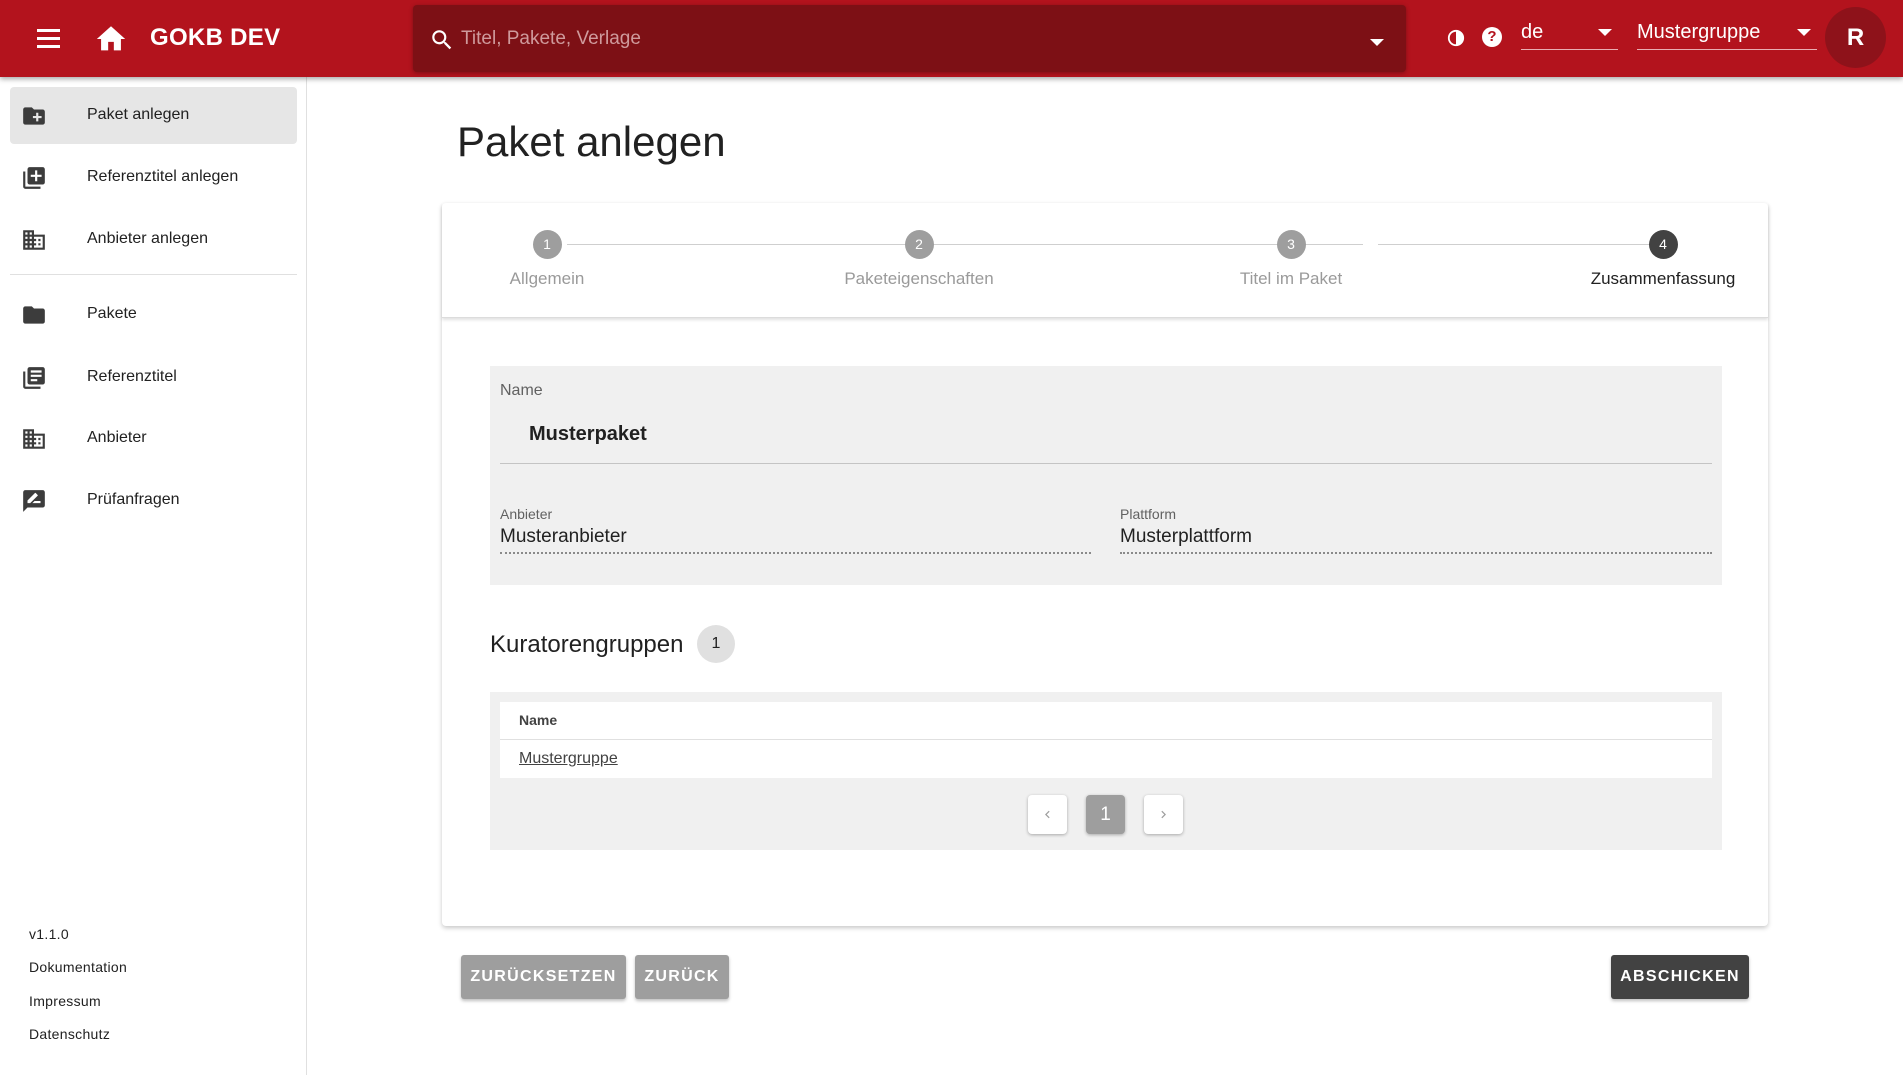  Describe the element at coordinates (138, 114) in the screenshot. I see `sidebar-item-label: Paket anlegen` at that location.